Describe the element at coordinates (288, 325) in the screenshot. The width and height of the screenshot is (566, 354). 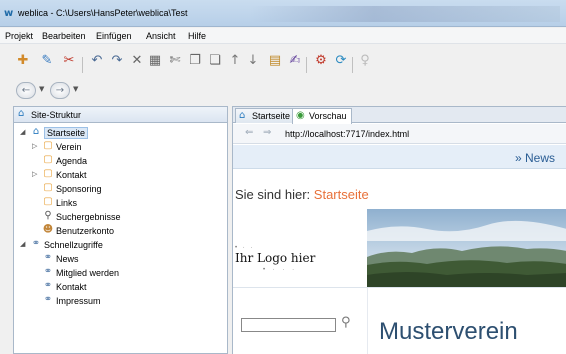
I see `site-search-input` at that location.